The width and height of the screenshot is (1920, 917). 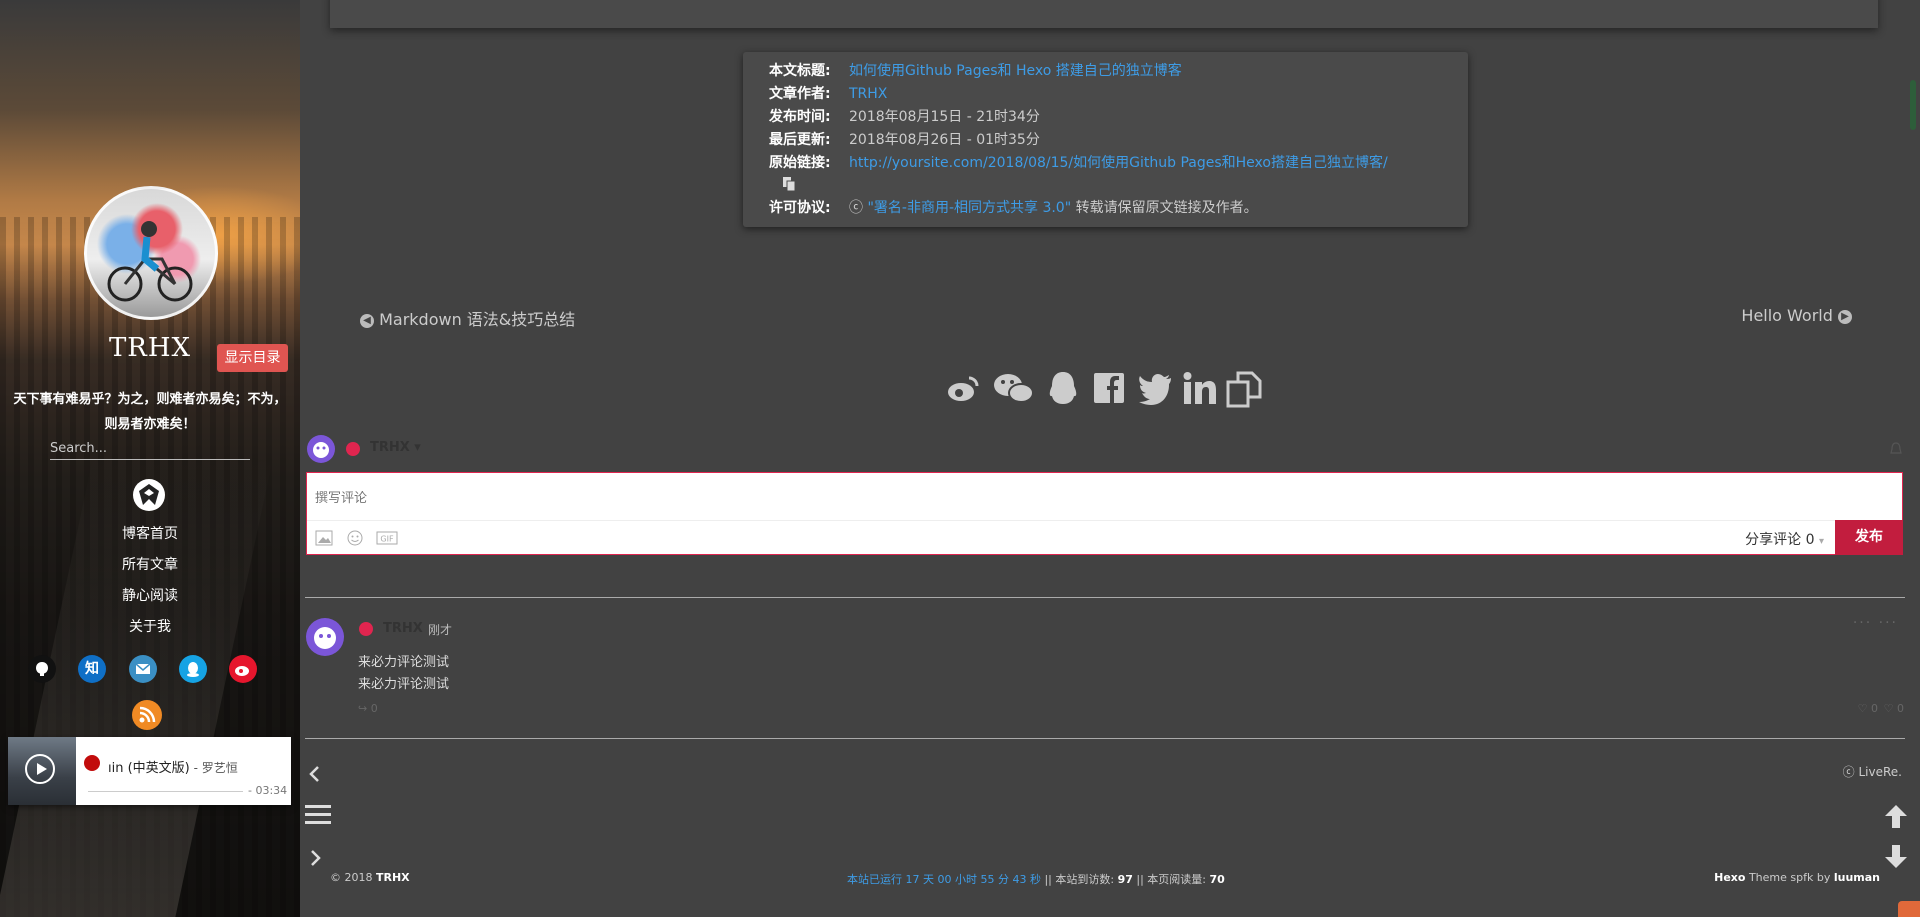 I want to click on current-username: TRHX ▾, so click(x=395, y=447).